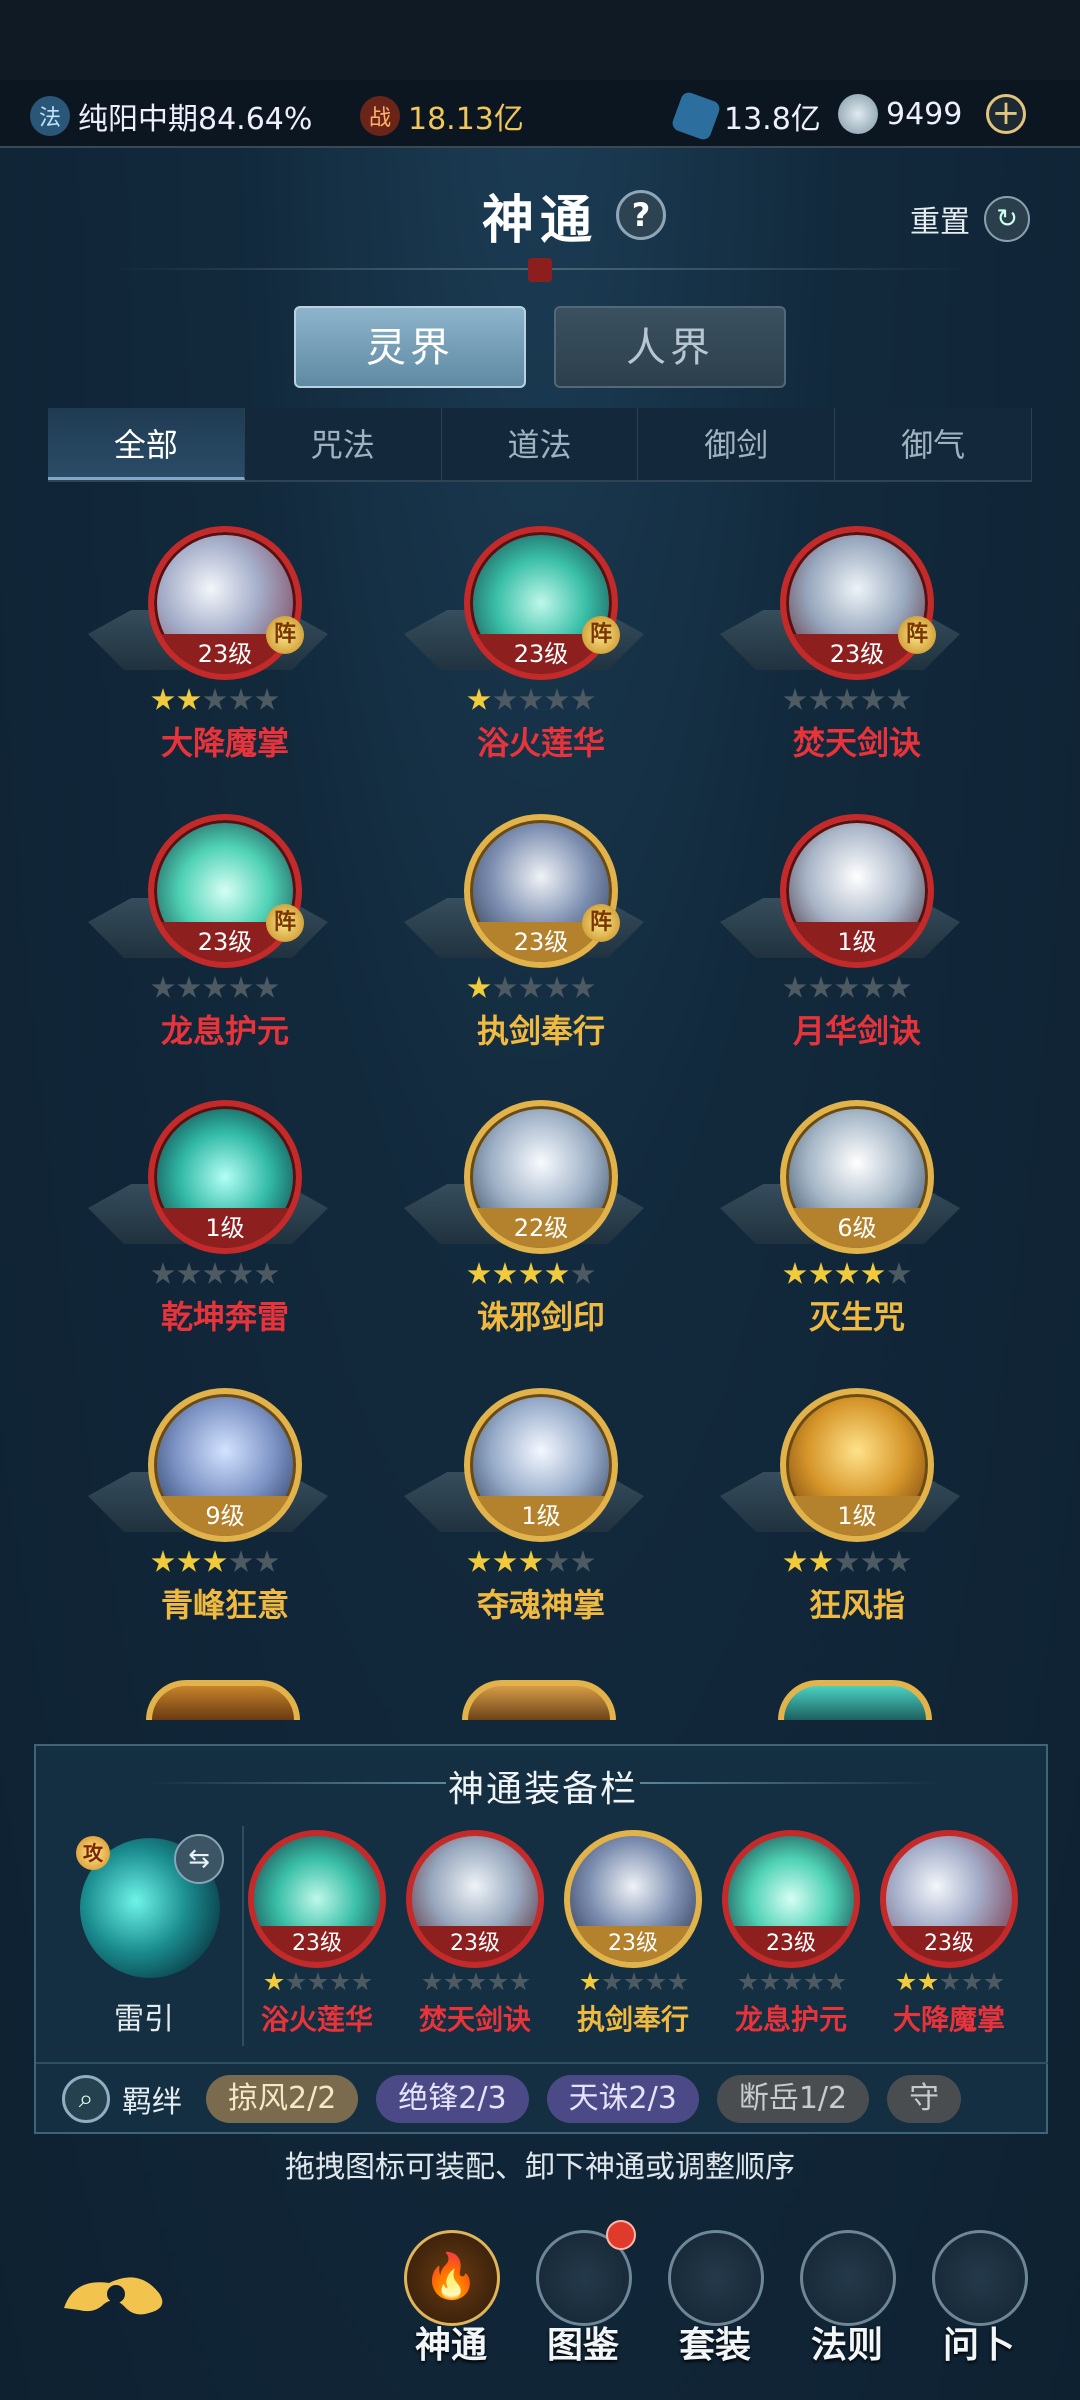  I want to click on bond-chip: 掠风2/2, so click(282, 2099).